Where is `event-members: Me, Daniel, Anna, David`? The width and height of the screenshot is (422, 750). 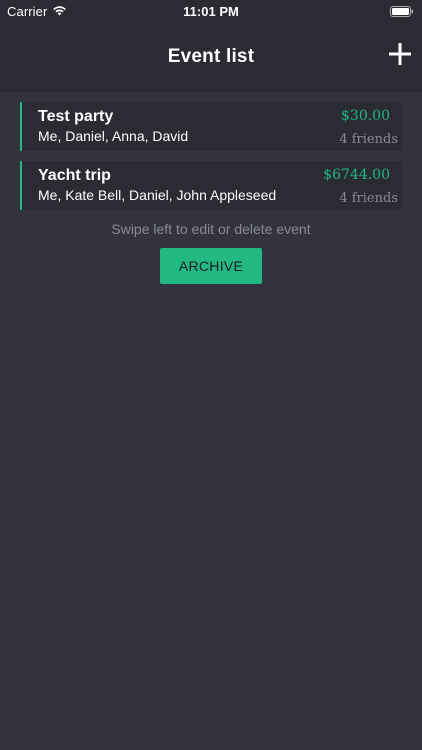 event-members: Me, Daniel, Anna, David is located at coordinates (113, 136).